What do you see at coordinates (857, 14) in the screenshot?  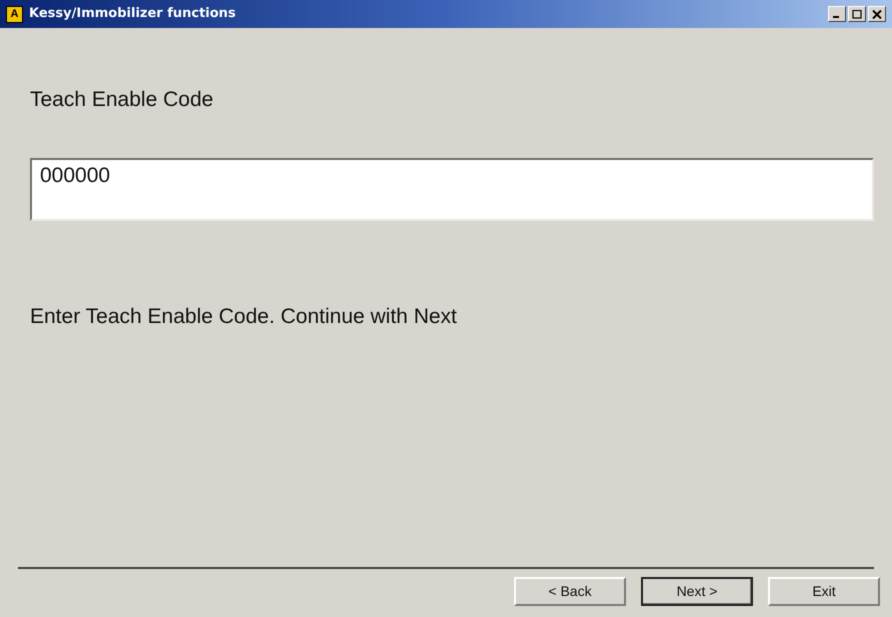 I see `maximize-icon` at bounding box center [857, 14].